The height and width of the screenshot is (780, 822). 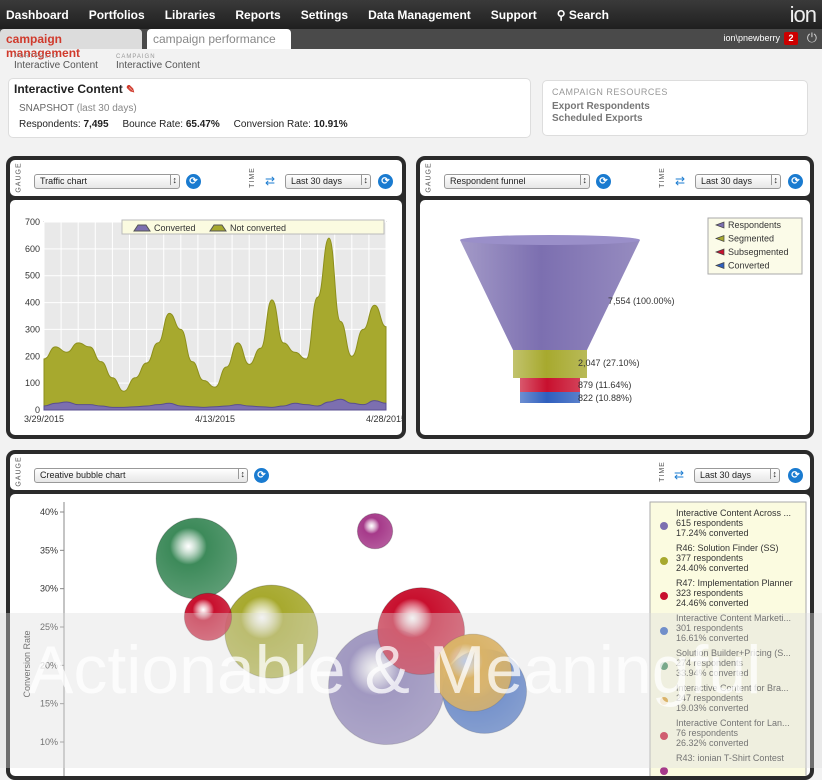 I want to click on y-tick-label: 30%, so click(x=49, y=589).